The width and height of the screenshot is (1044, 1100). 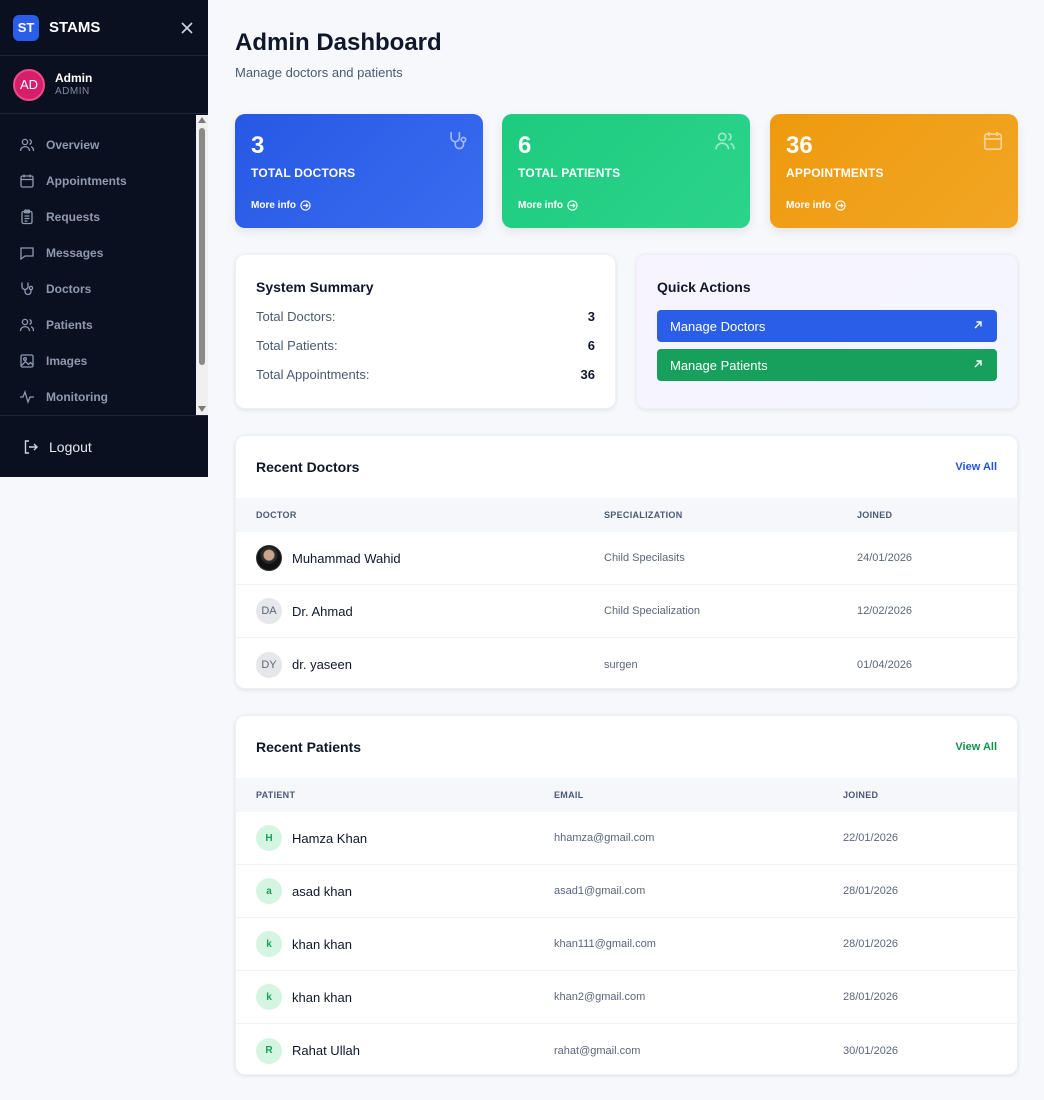 I want to click on stat-label: TOTAL DOCTORS, so click(x=303, y=173).